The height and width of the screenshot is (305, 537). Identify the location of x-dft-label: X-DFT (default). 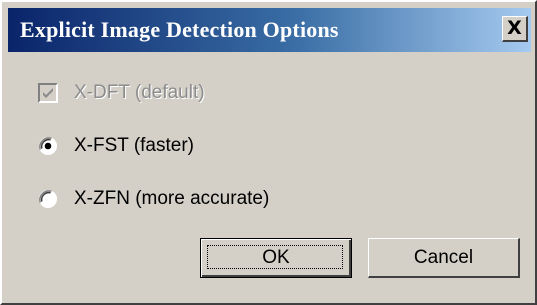
(139, 92).